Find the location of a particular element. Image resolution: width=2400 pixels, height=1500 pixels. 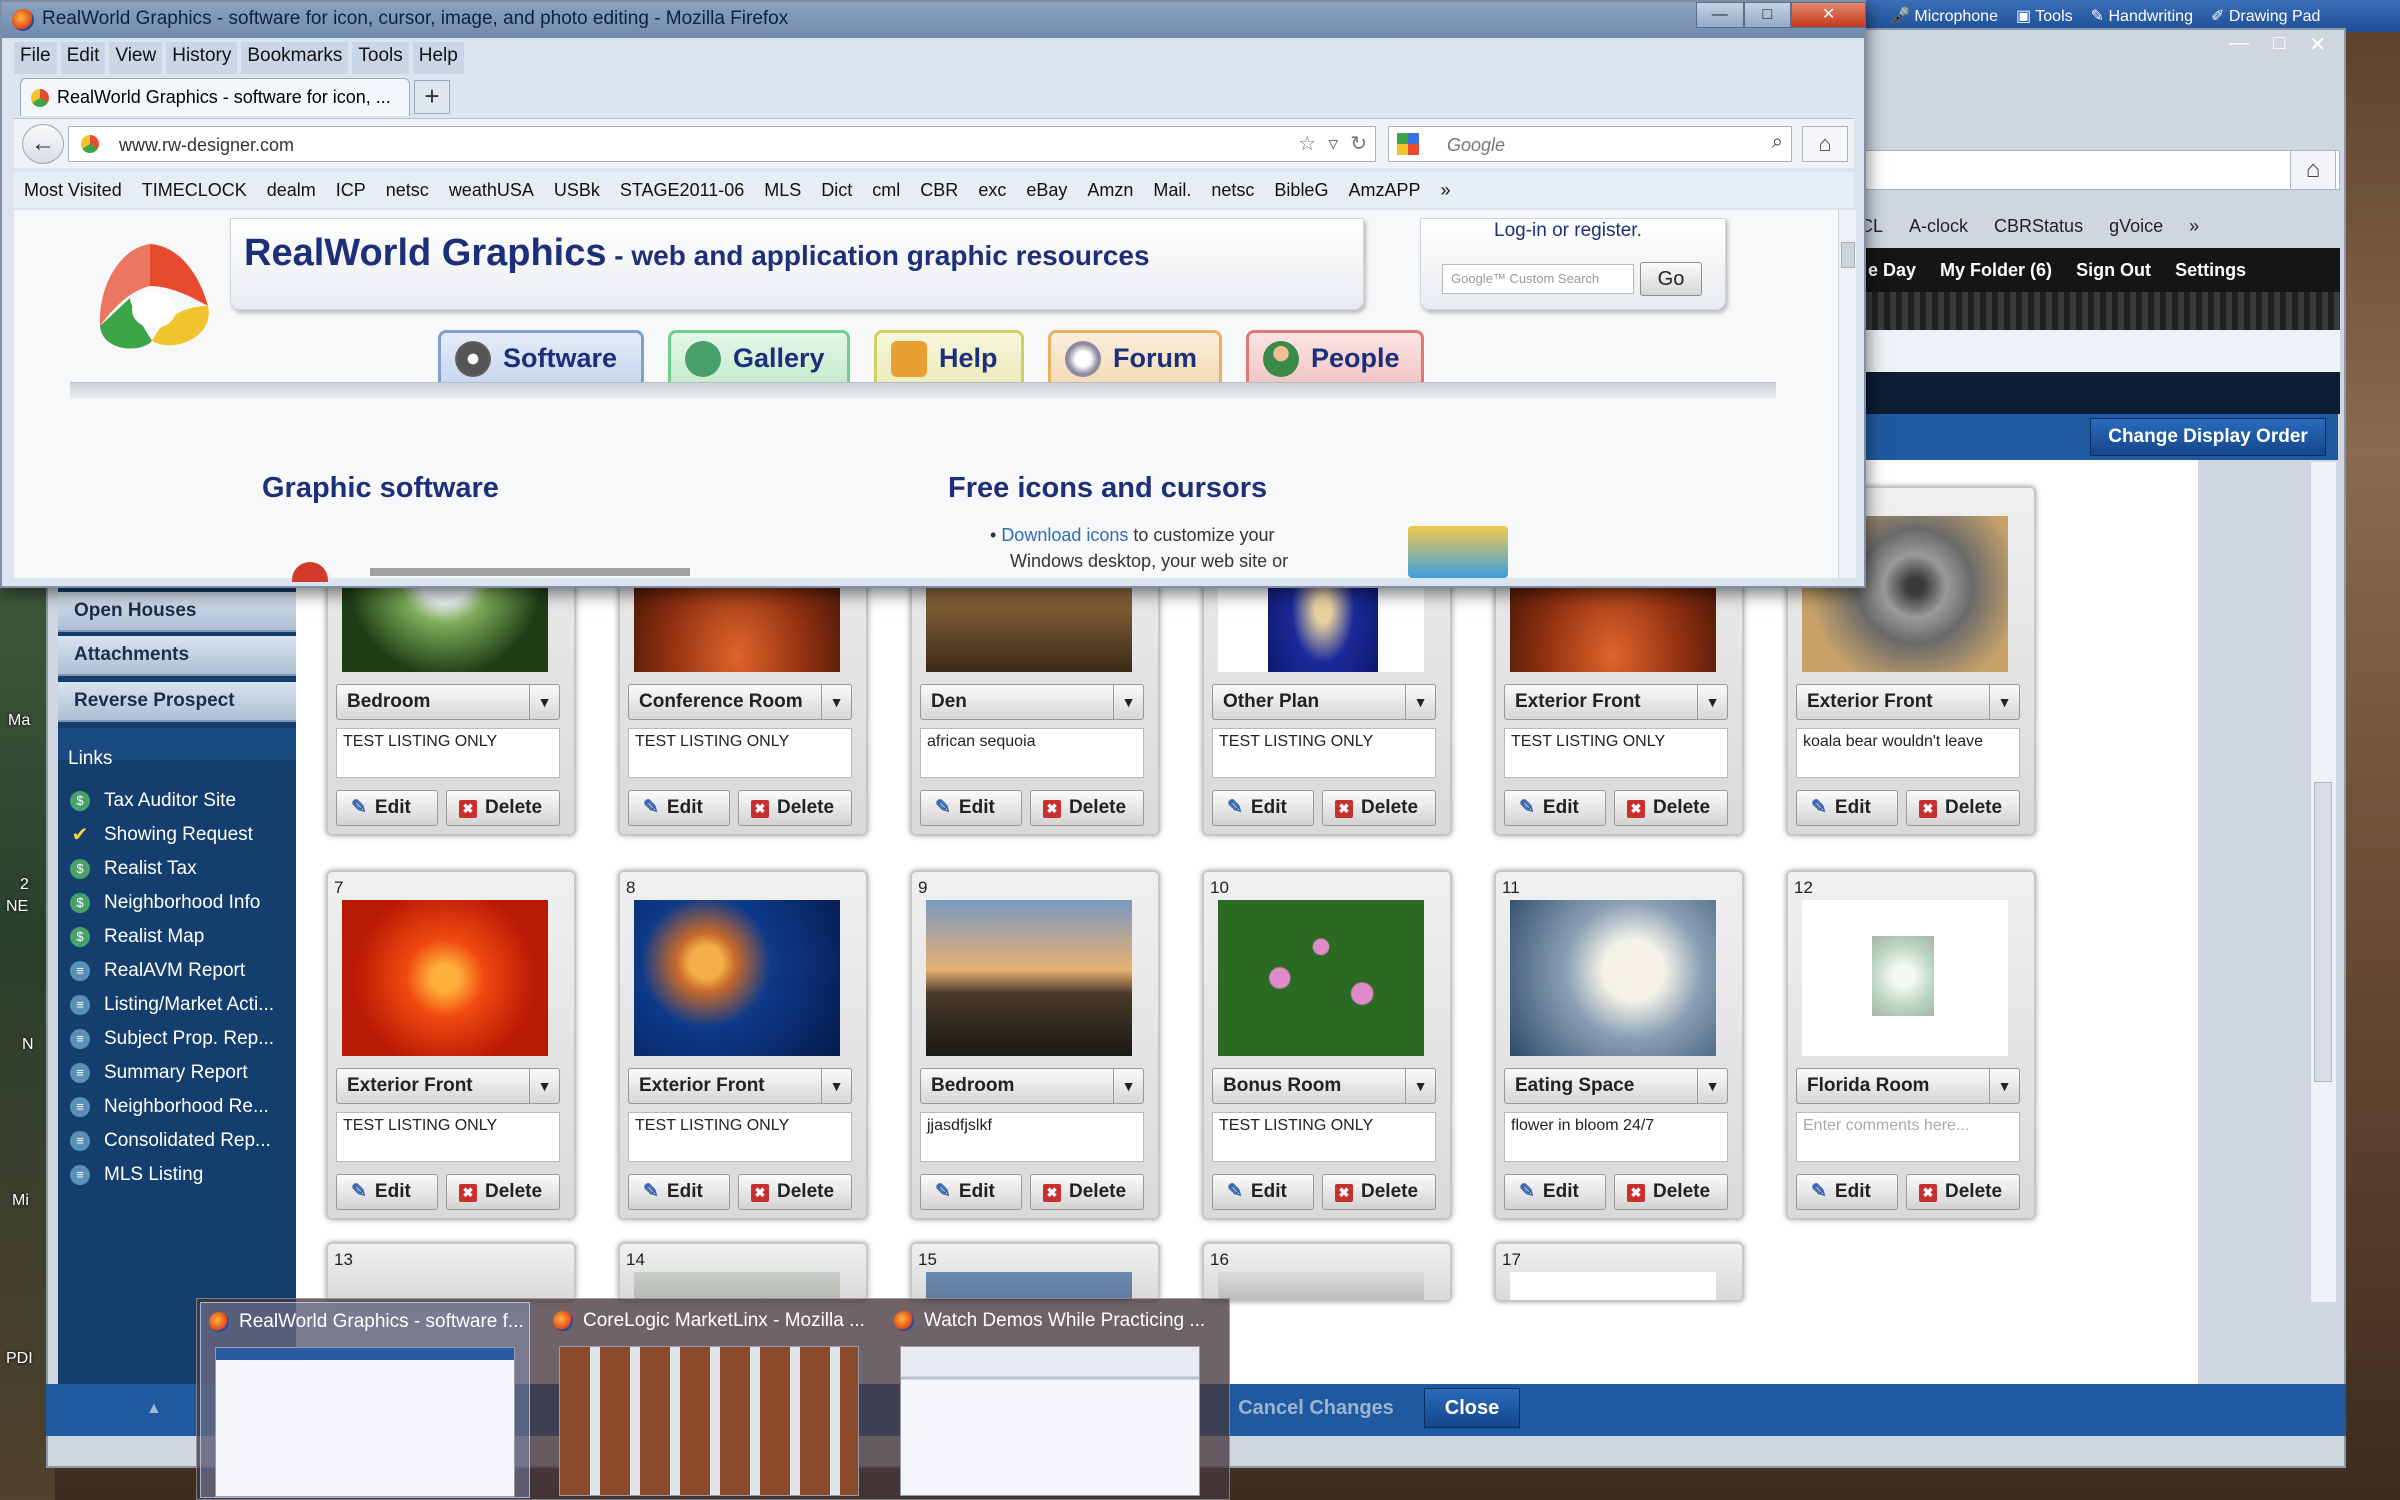

link-mls-listing: ≡ MLS Listing is located at coordinates (136, 1175).